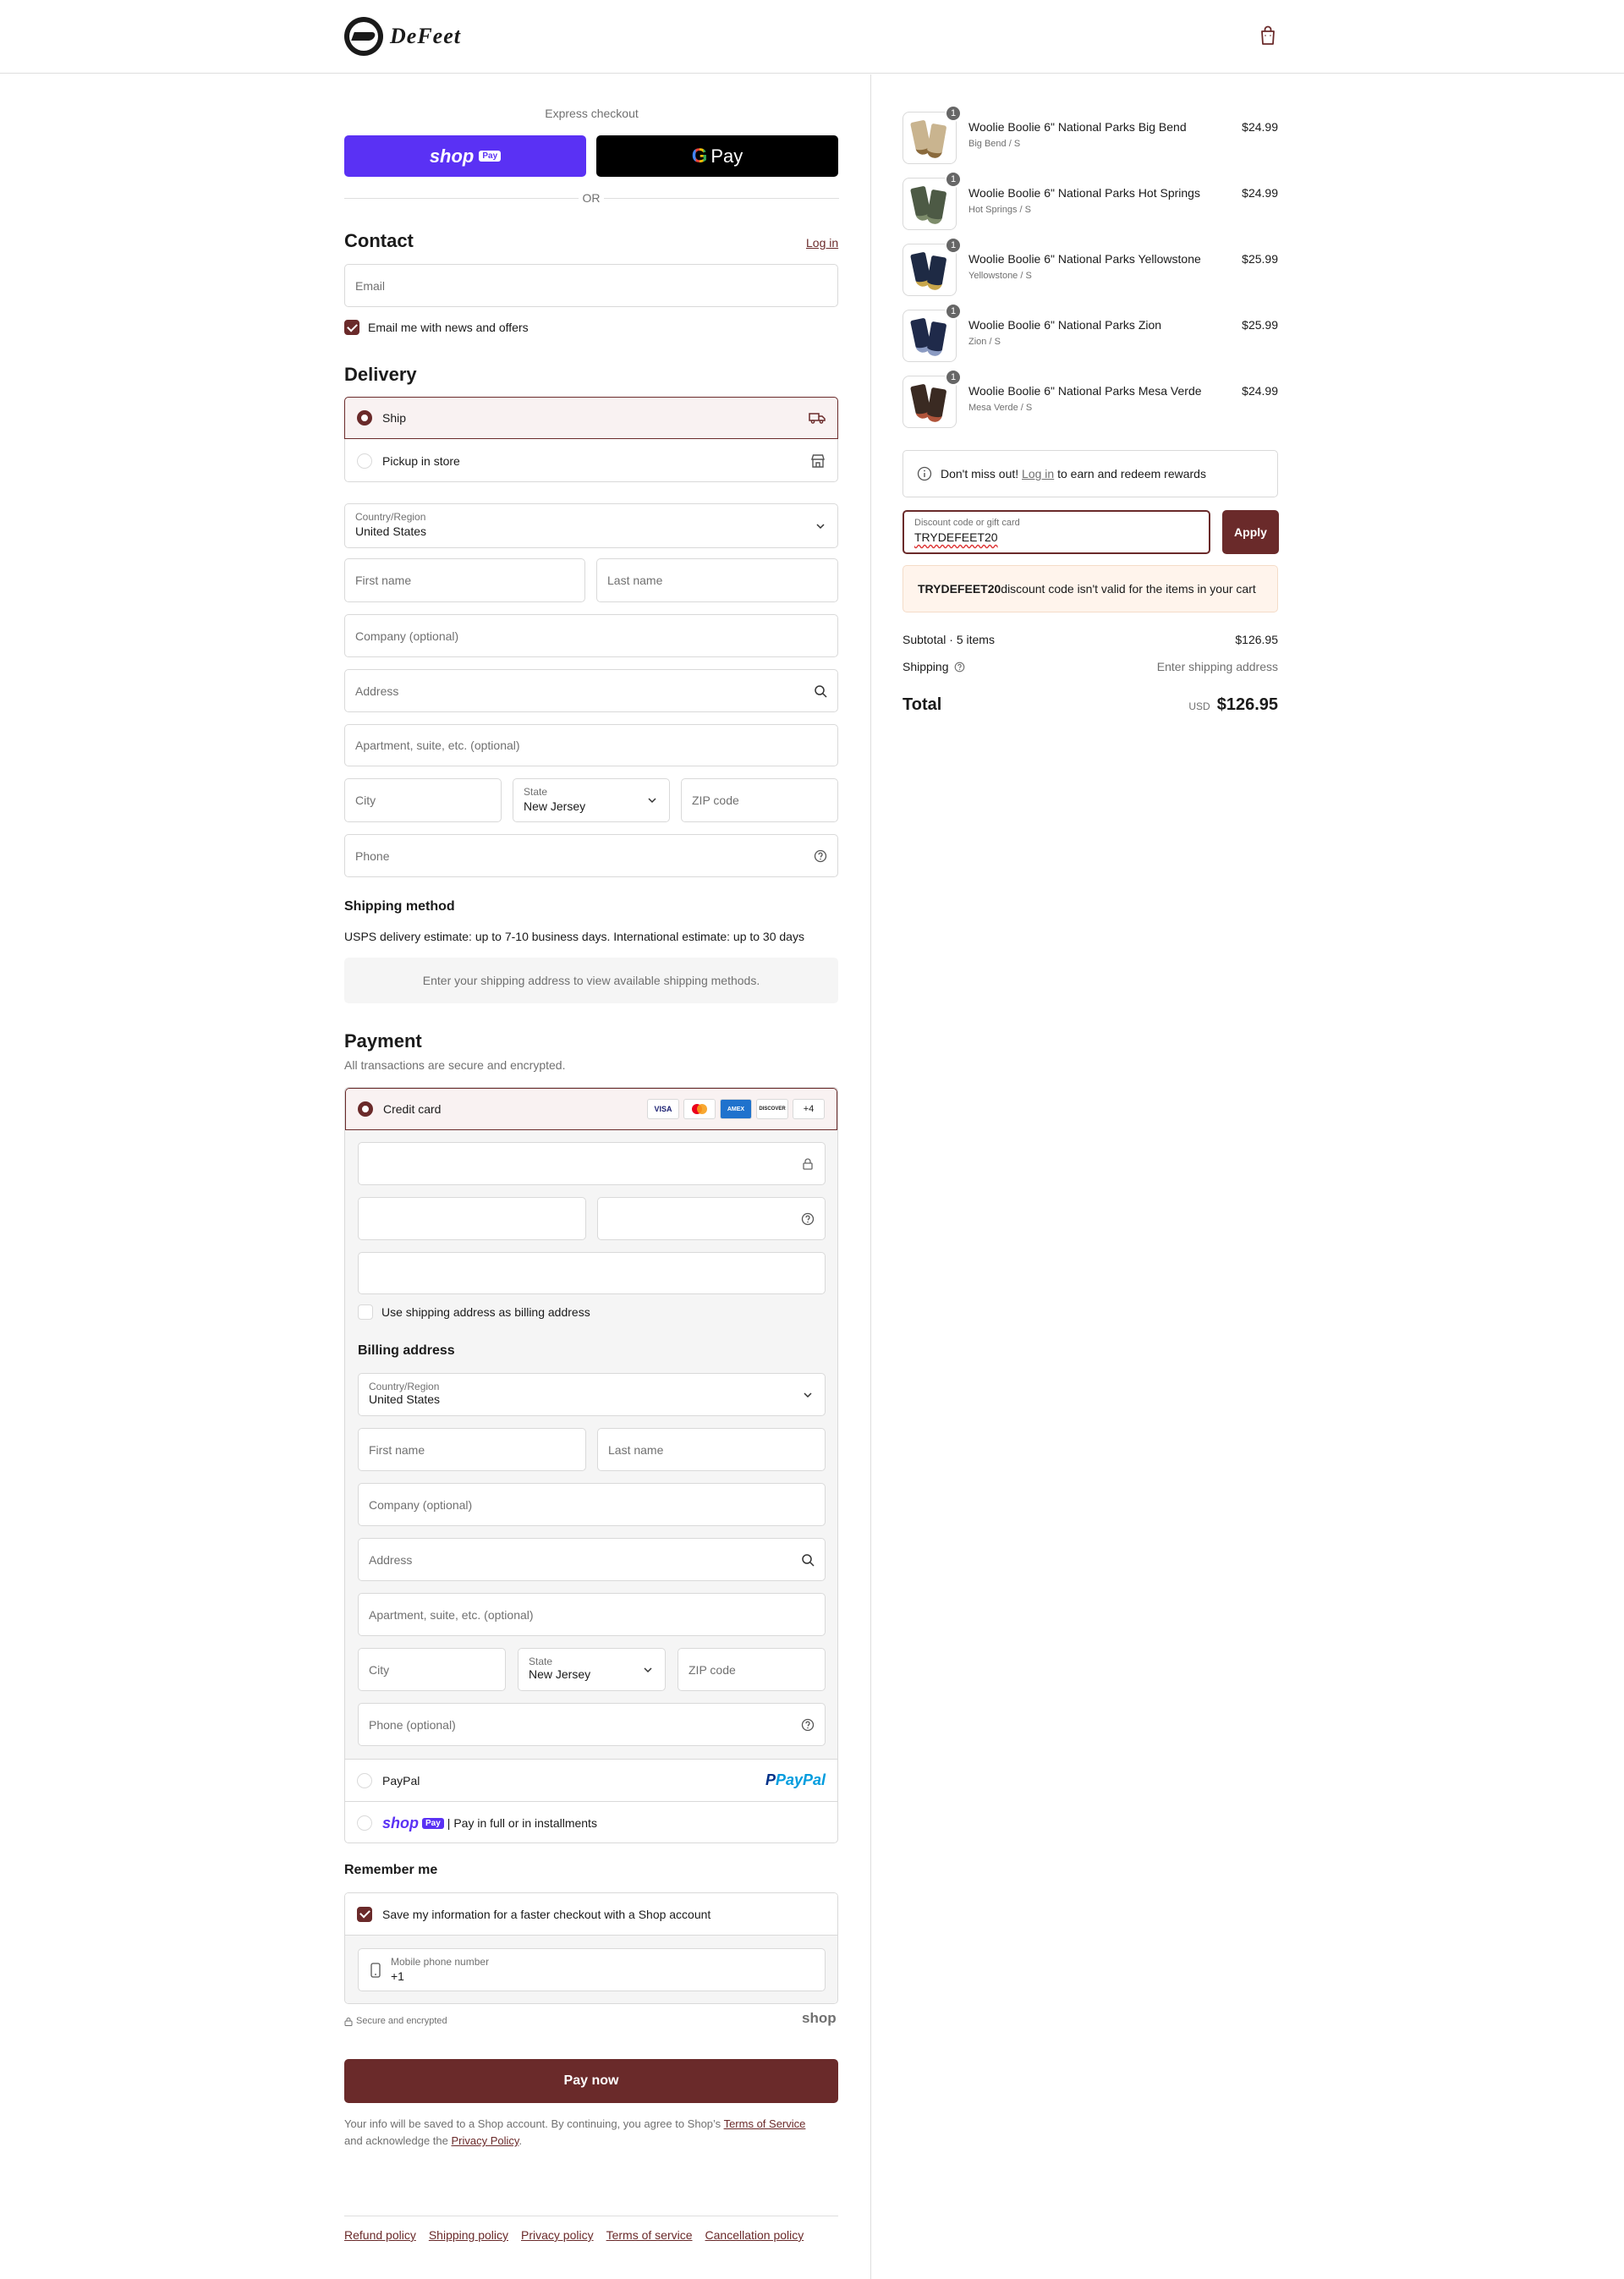 This screenshot has width=1624, height=2279. What do you see at coordinates (522, 1823) in the screenshot?
I see `shop-pay-installments-text: | Pay in full or in installments` at bounding box center [522, 1823].